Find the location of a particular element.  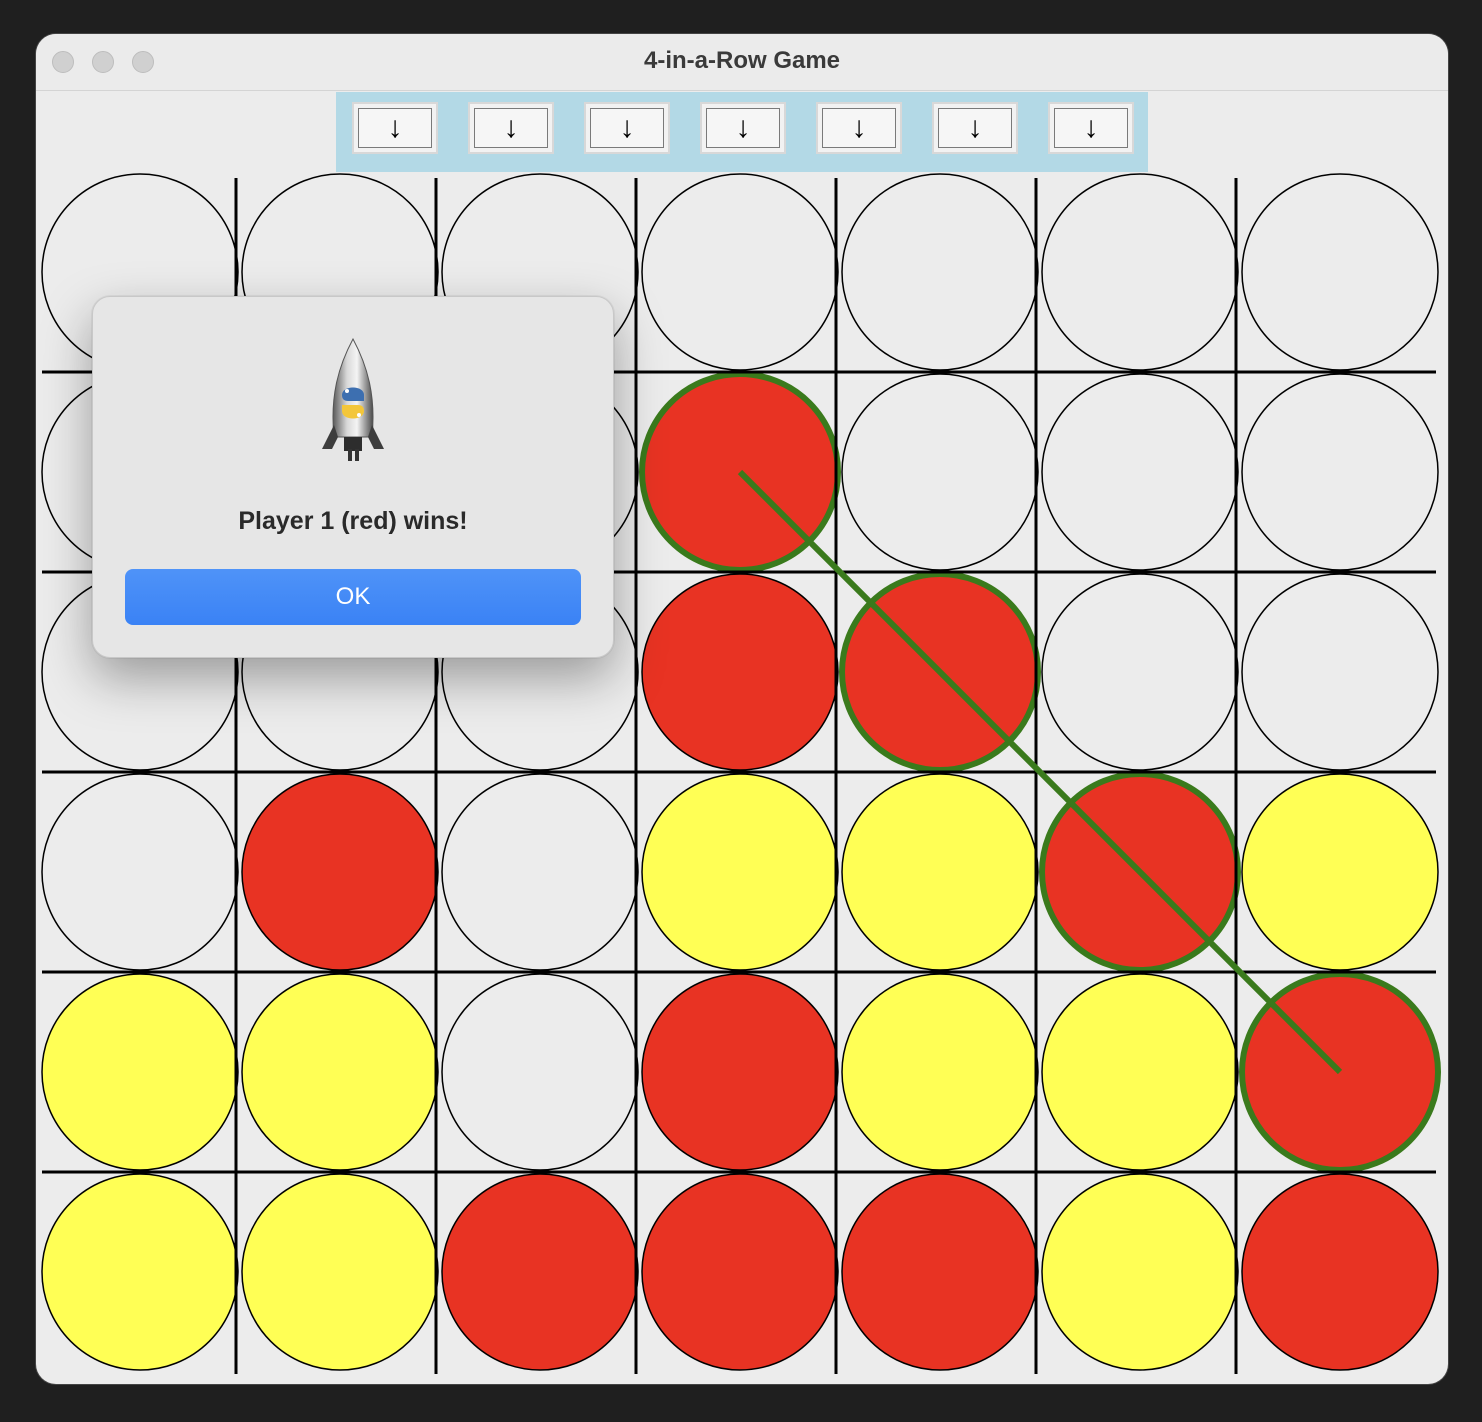

board-cell-r4-c7-yellow is located at coordinates (1340, 872).